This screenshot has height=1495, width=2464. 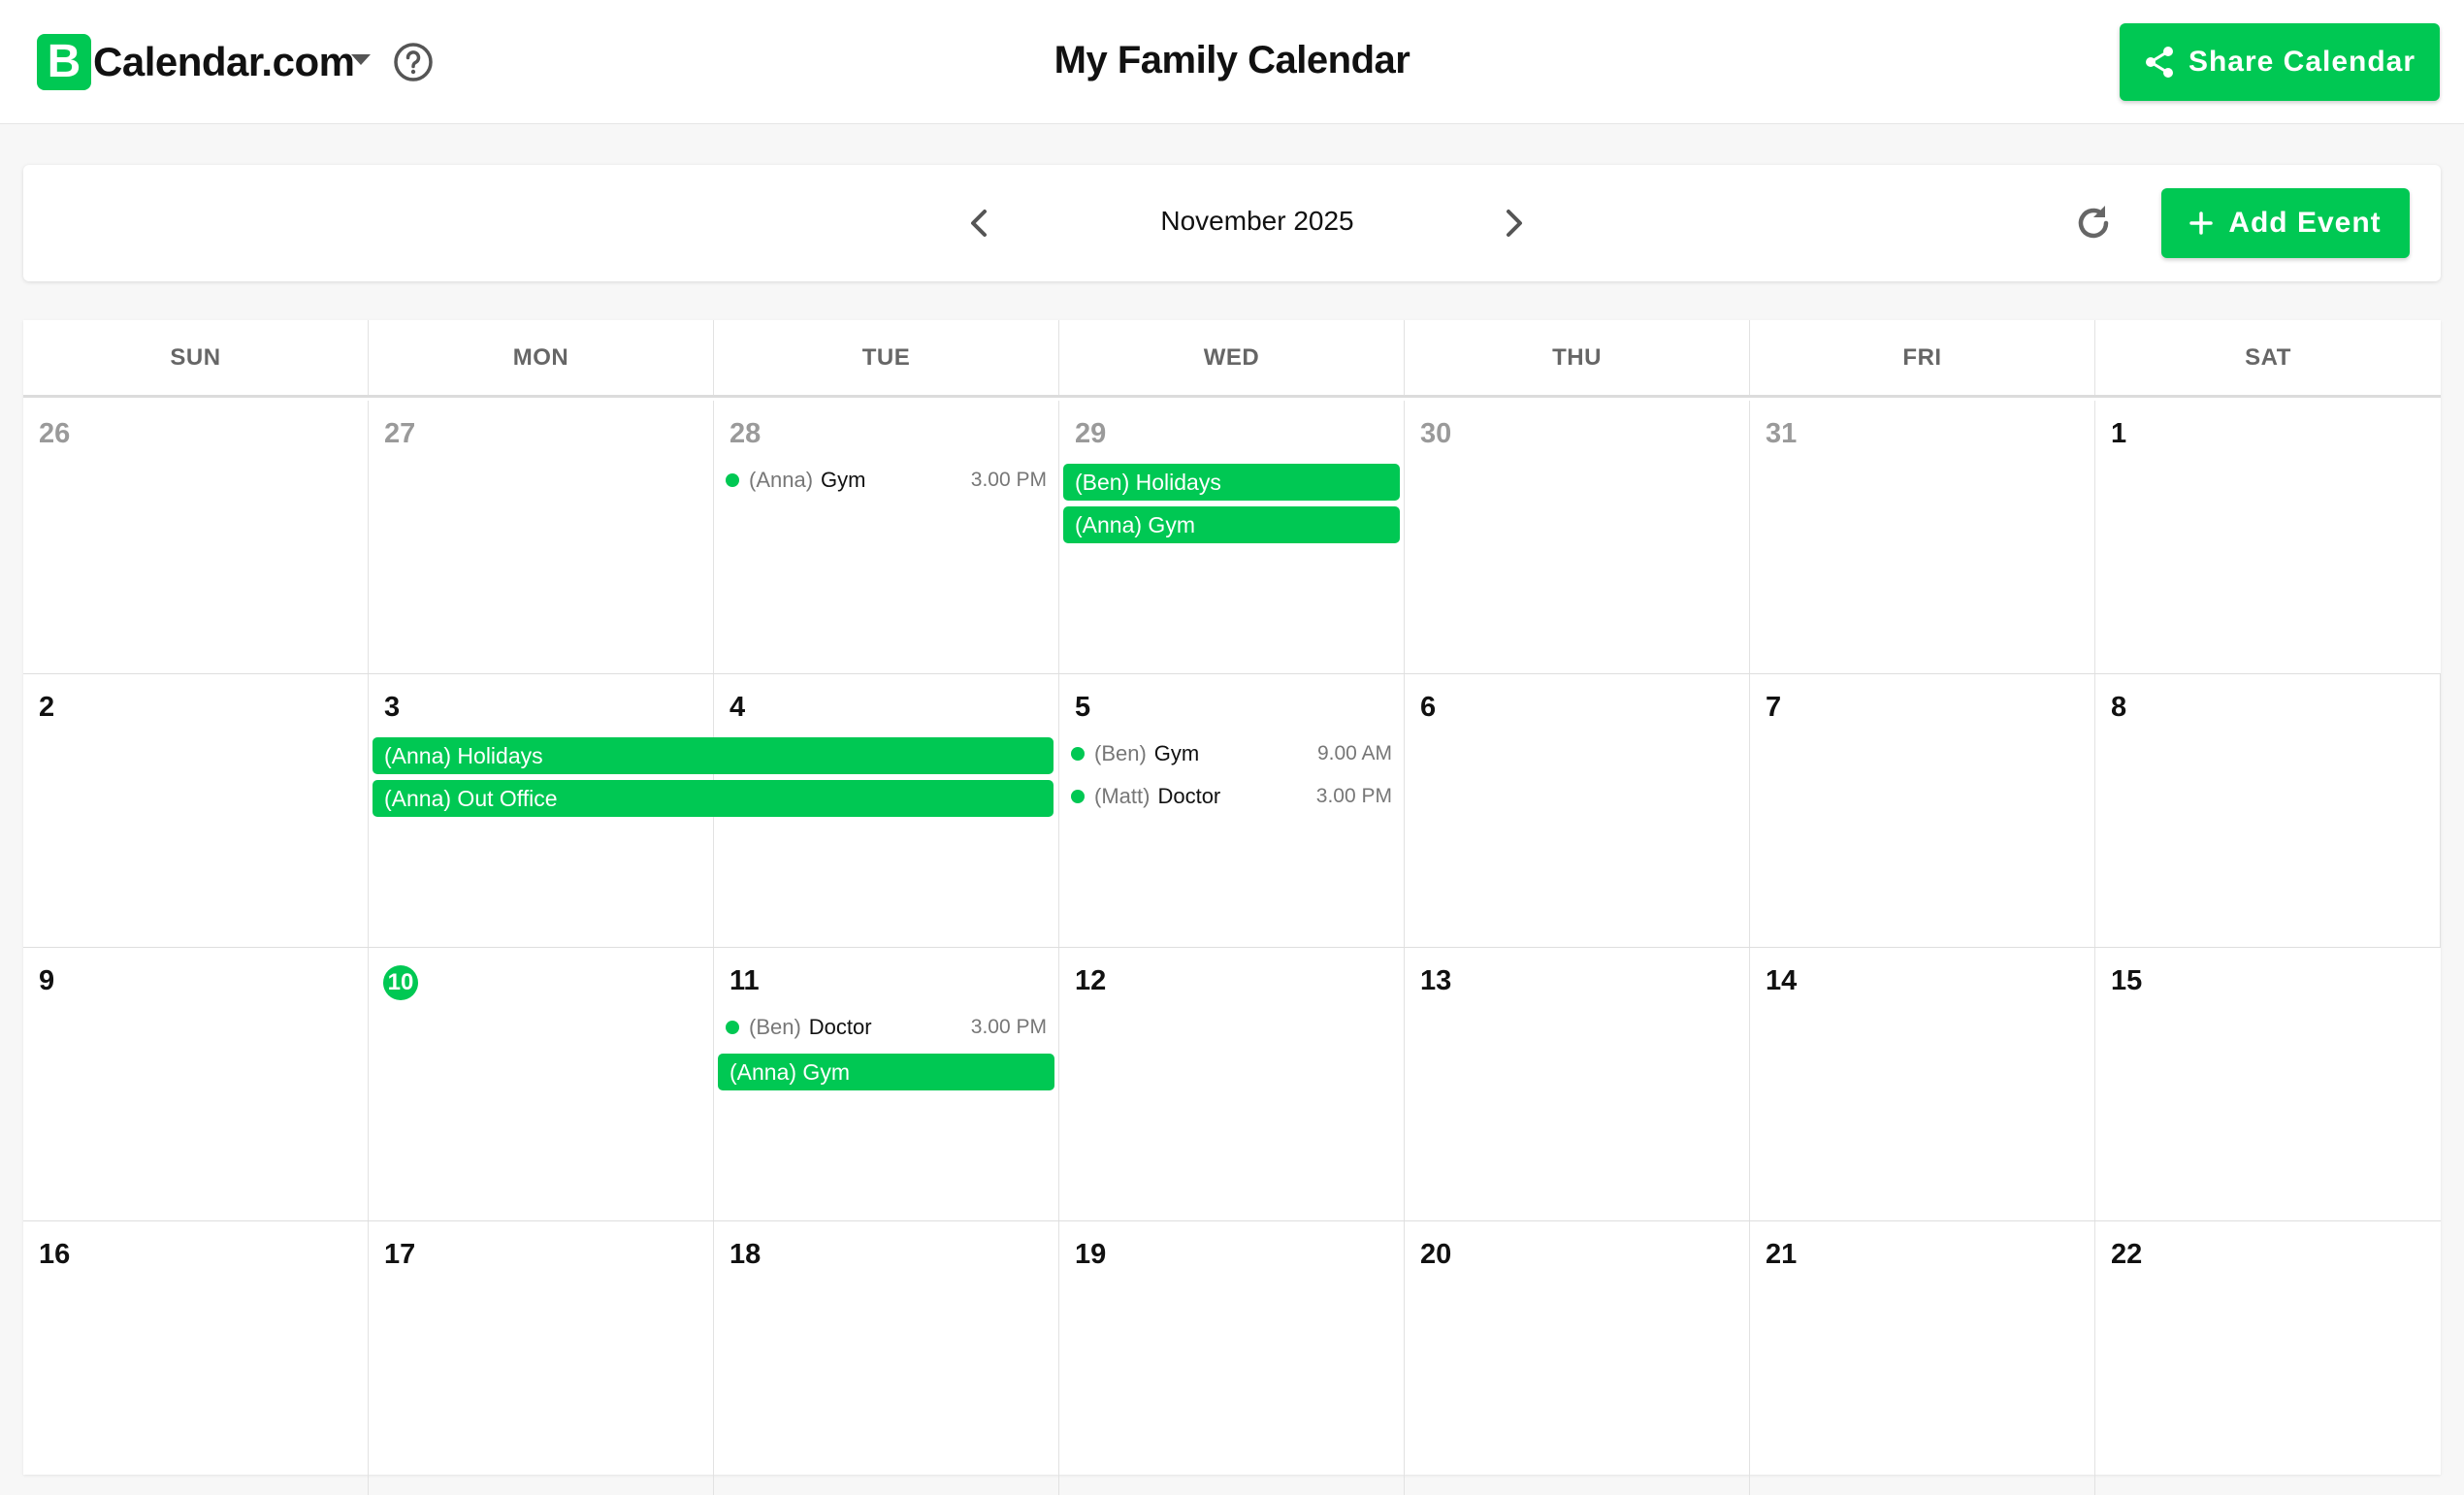 What do you see at coordinates (1782, 980) in the screenshot?
I see `day-number: 14` at bounding box center [1782, 980].